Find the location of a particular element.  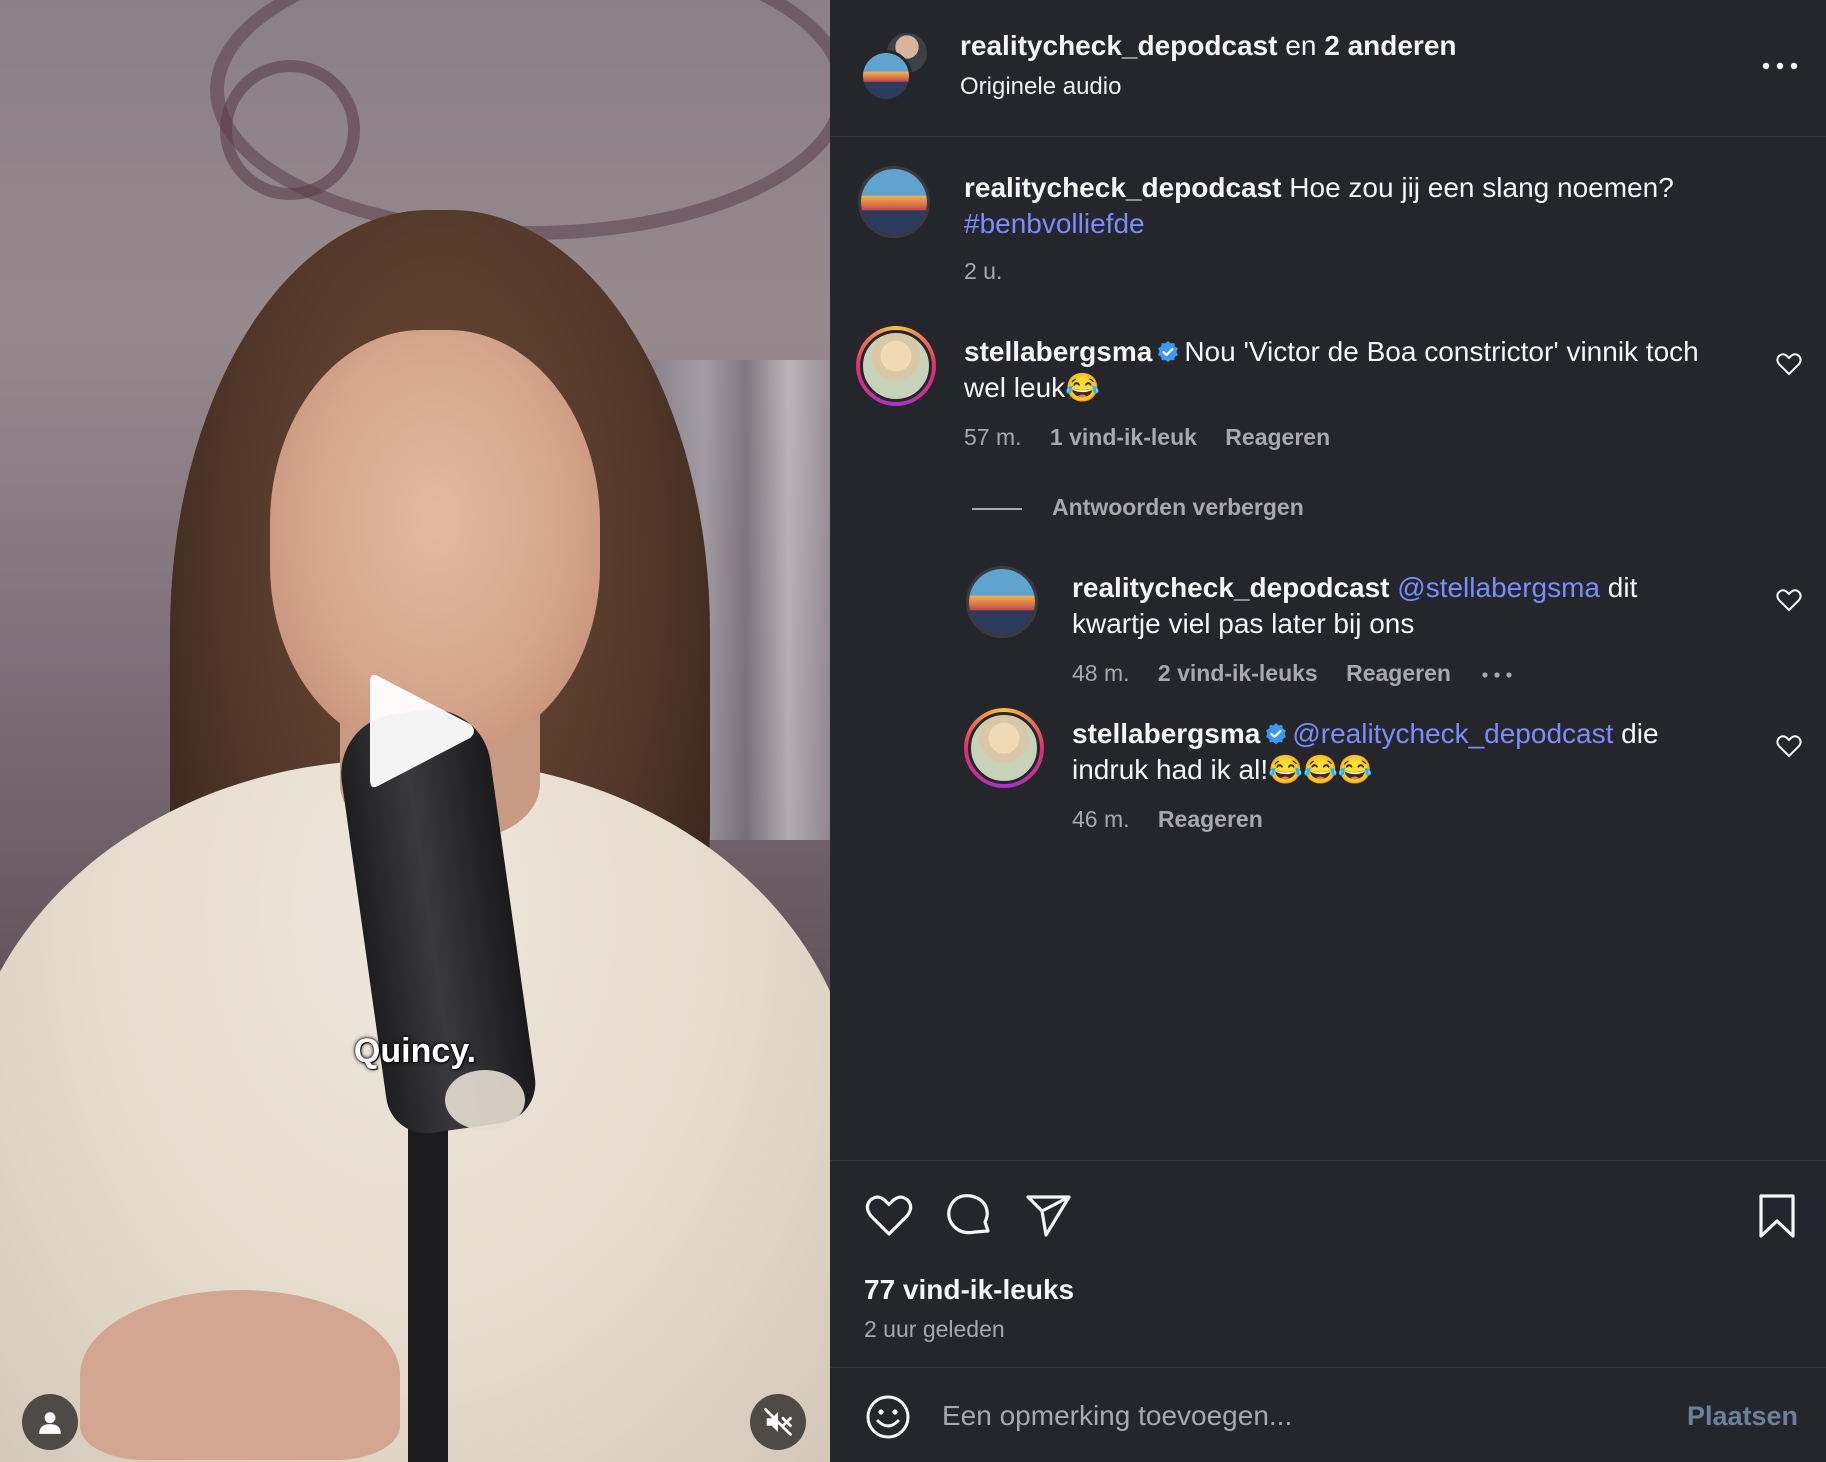

comment-composer: Plaatsen is located at coordinates (1328, 1414).